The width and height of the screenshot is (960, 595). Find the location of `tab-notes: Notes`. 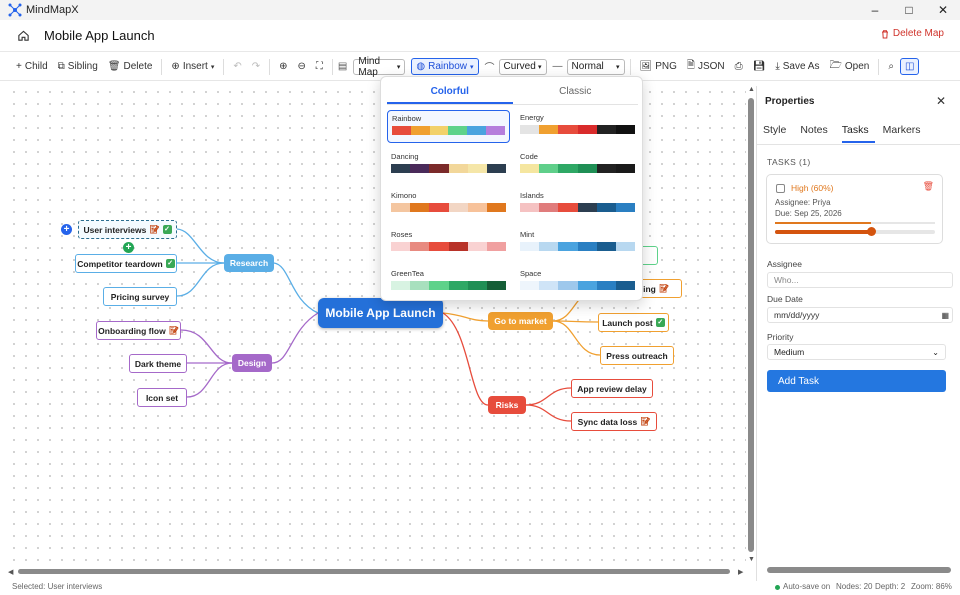

tab-notes: Notes is located at coordinates (816, 133).